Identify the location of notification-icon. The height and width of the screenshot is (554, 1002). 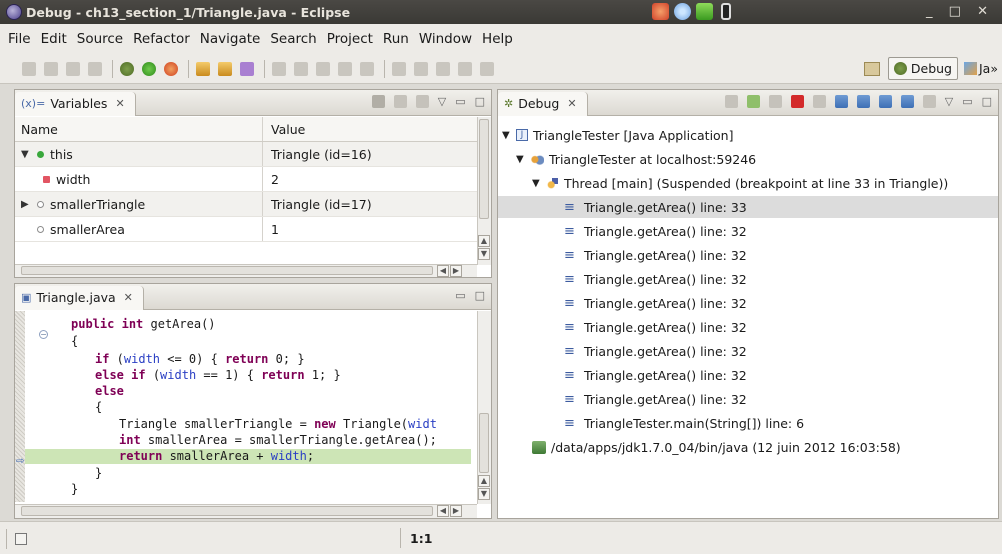
(660, 11).